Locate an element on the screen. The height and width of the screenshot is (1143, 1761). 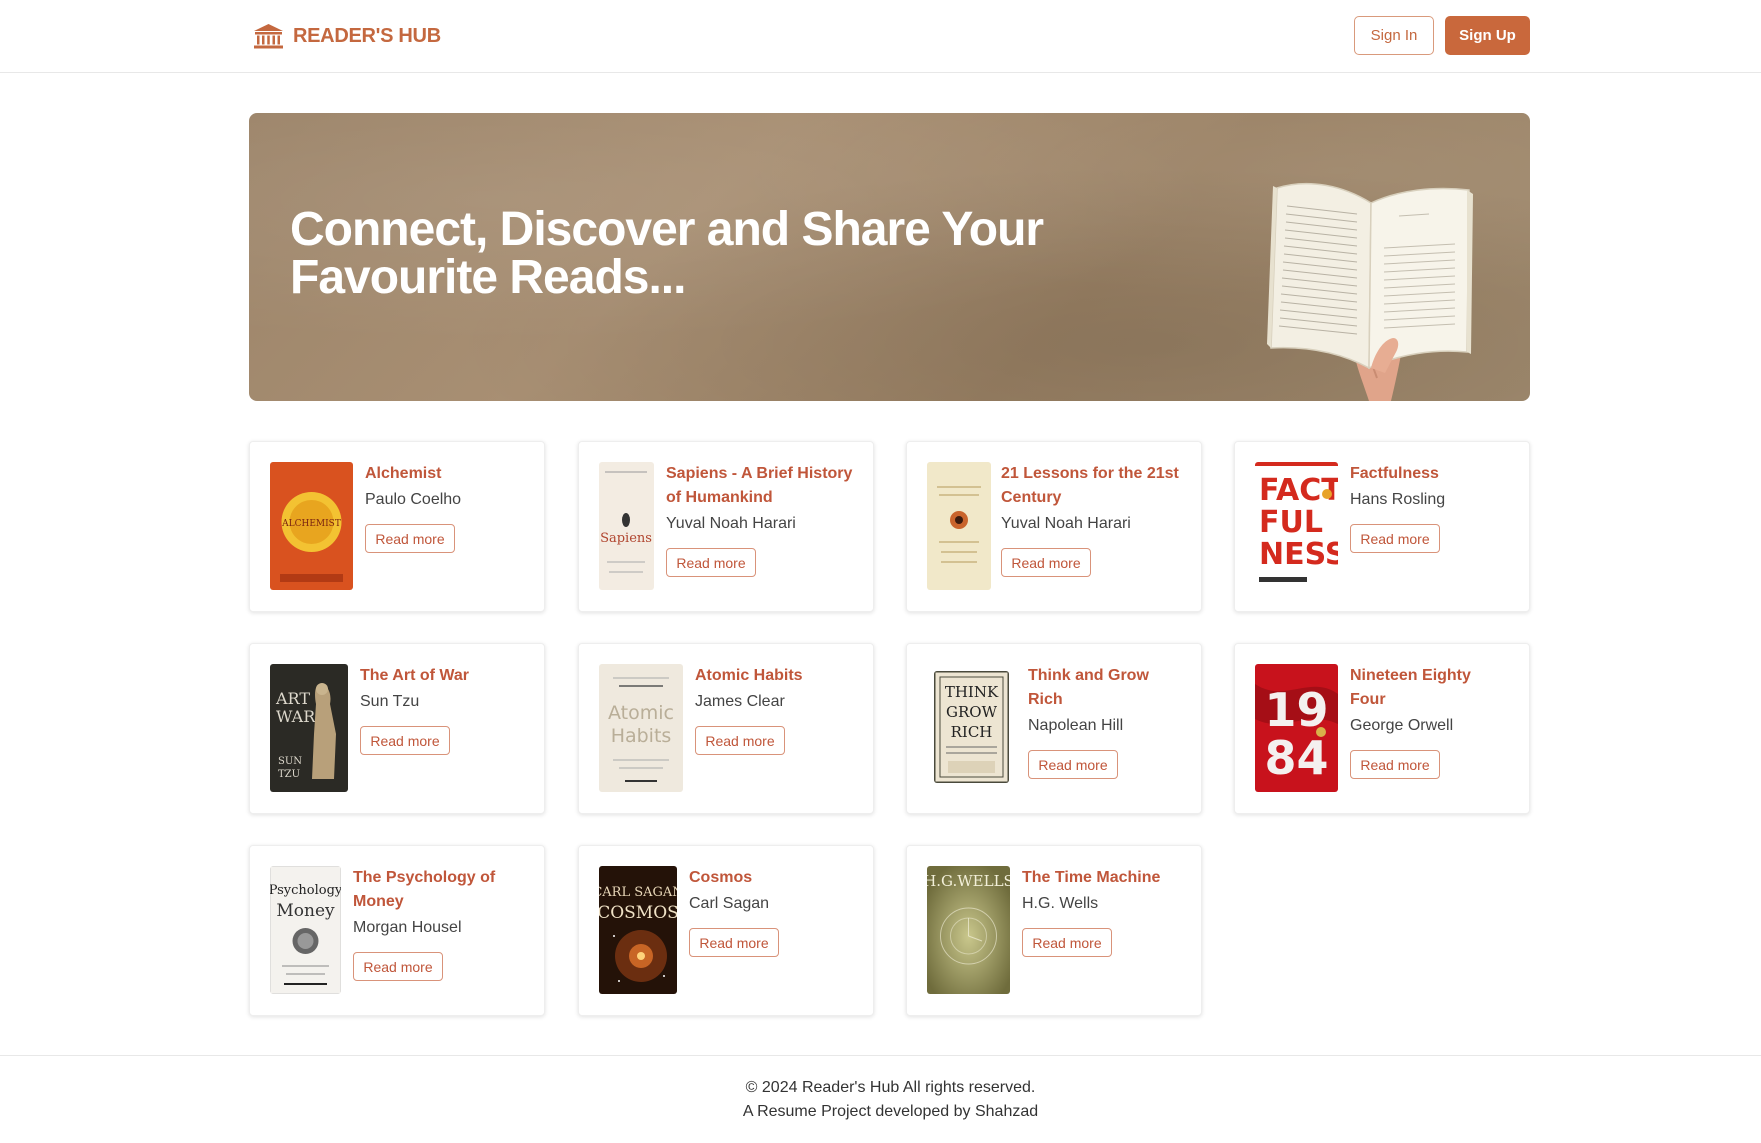
book-info: The Time Machine H.G. Wells Read more is located at coordinates (1105, 911).